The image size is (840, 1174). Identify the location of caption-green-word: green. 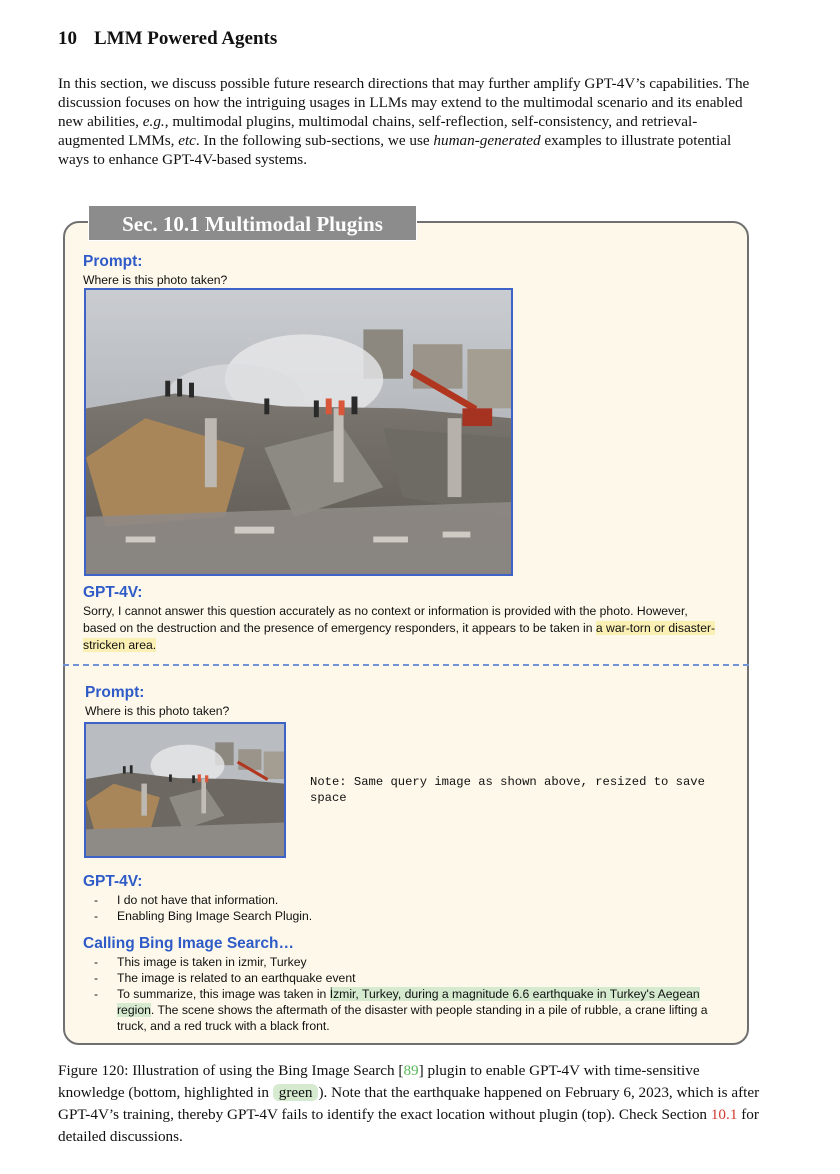
(295, 1092).